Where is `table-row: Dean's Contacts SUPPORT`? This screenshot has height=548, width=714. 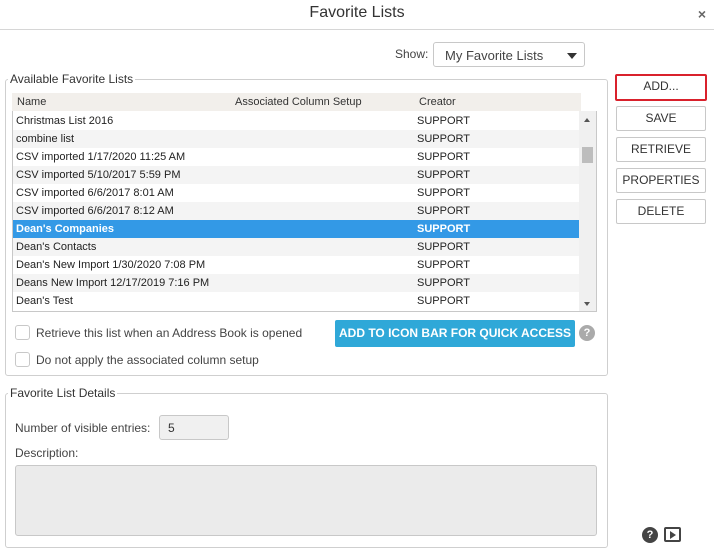
table-row: Dean's Contacts SUPPORT is located at coordinates (296, 247).